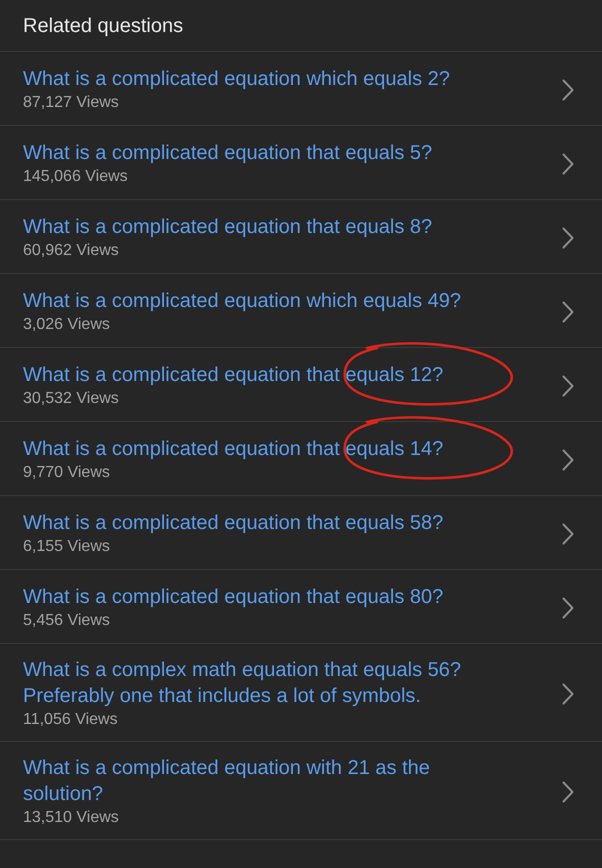 This screenshot has height=868, width=602. What do you see at coordinates (71, 818) in the screenshot?
I see `view-count: 13,510 Views` at bounding box center [71, 818].